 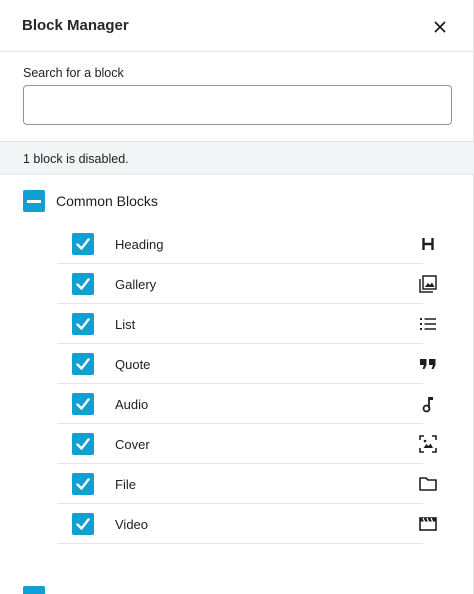 I want to click on search-label: Search for a block, so click(x=73, y=73).